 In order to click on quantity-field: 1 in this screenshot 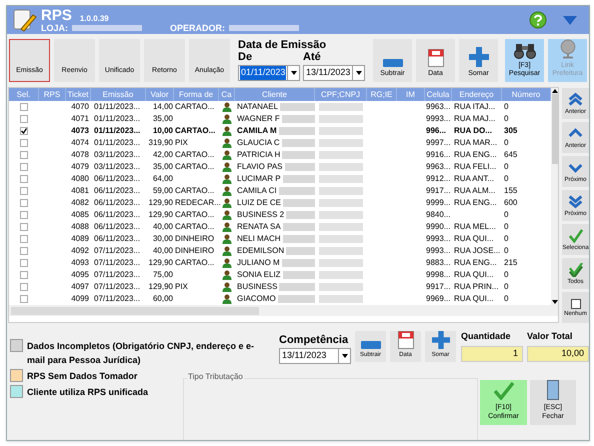, I will do `click(492, 354)`.